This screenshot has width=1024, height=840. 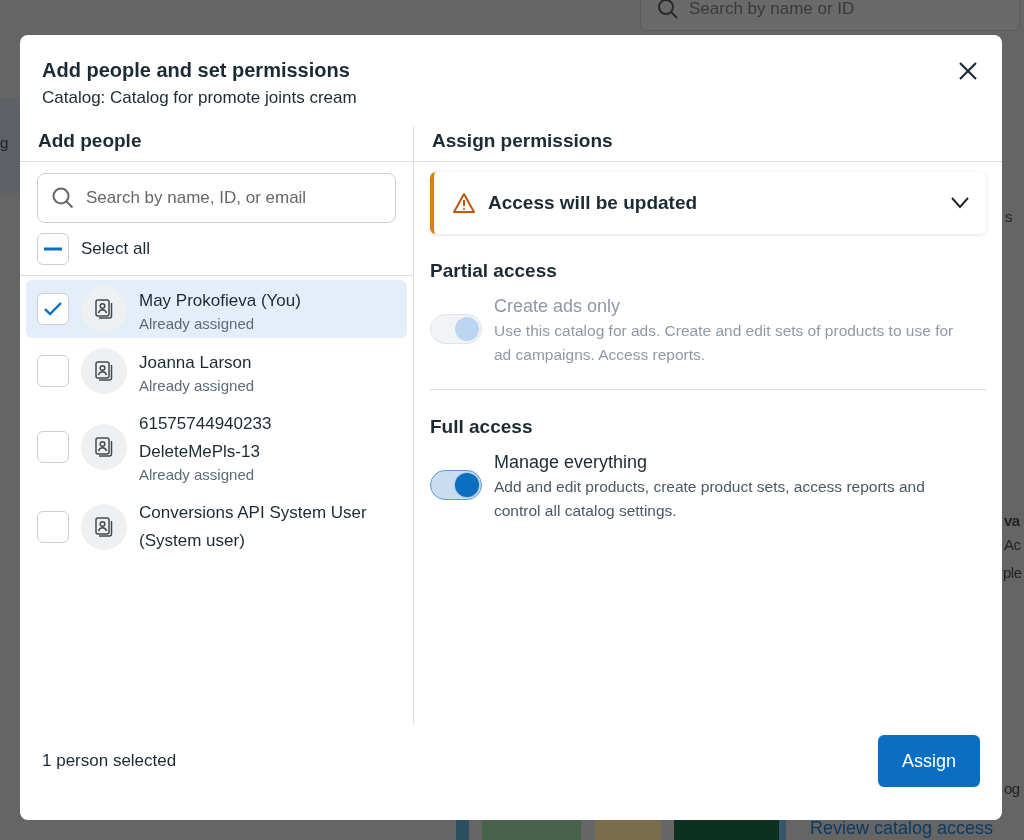 What do you see at coordinates (708, 203) in the screenshot?
I see `warning-notice: Access will be updated` at bounding box center [708, 203].